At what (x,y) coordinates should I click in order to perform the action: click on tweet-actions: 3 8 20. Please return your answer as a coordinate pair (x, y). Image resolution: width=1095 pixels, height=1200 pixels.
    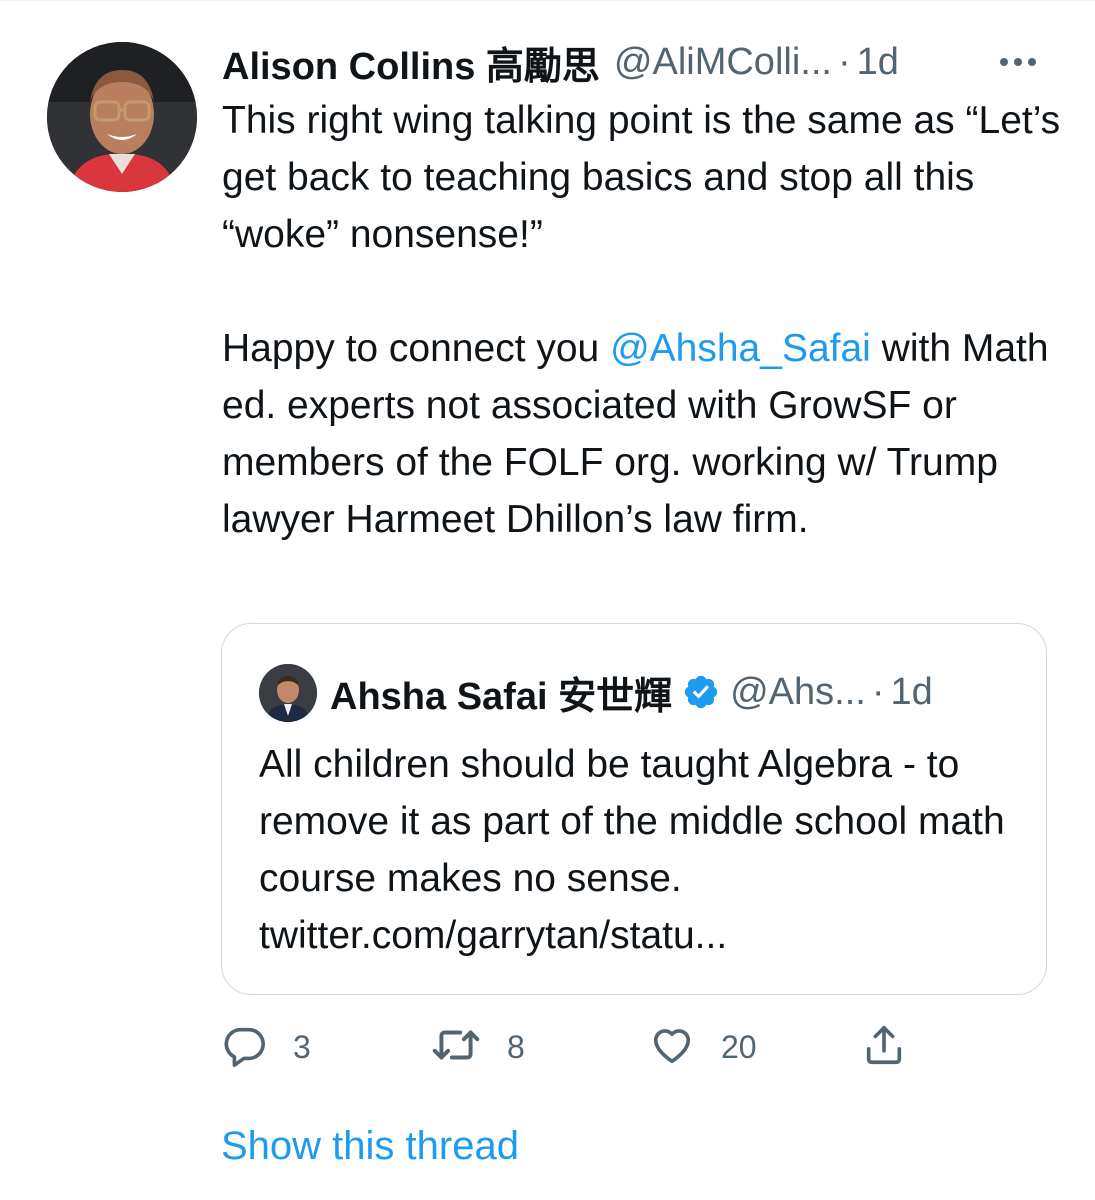
    Looking at the image, I should click on (571, 1047).